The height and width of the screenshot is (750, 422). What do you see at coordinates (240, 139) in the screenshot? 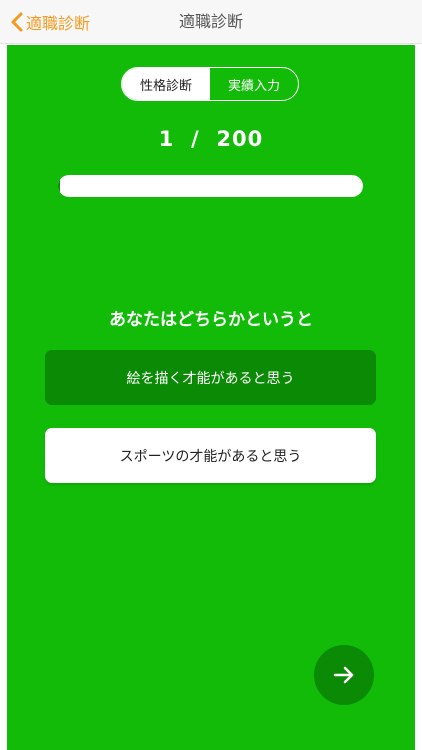
I see `counter-total: 200` at bounding box center [240, 139].